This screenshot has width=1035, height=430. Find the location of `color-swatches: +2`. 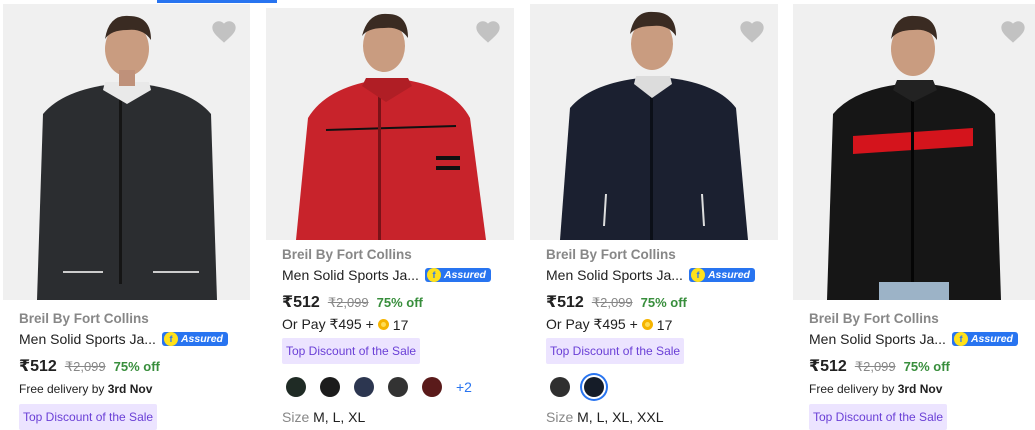

color-swatches: +2 is located at coordinates (379, 387).